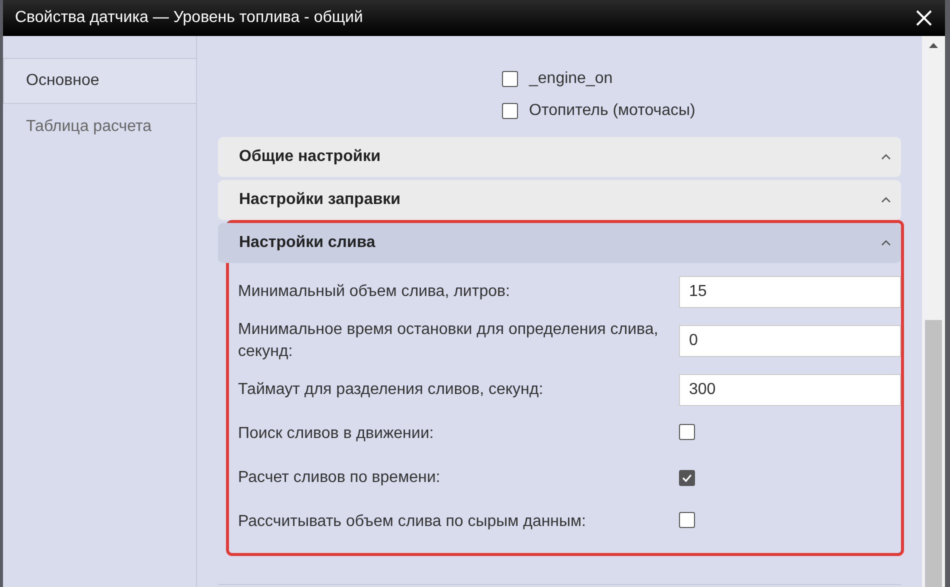 The width and height of the screenshot is (950, 587). Describe the element at coordinates (571, 79) in the screenshot. I see `checkbox-label: _engine_on` at that location.